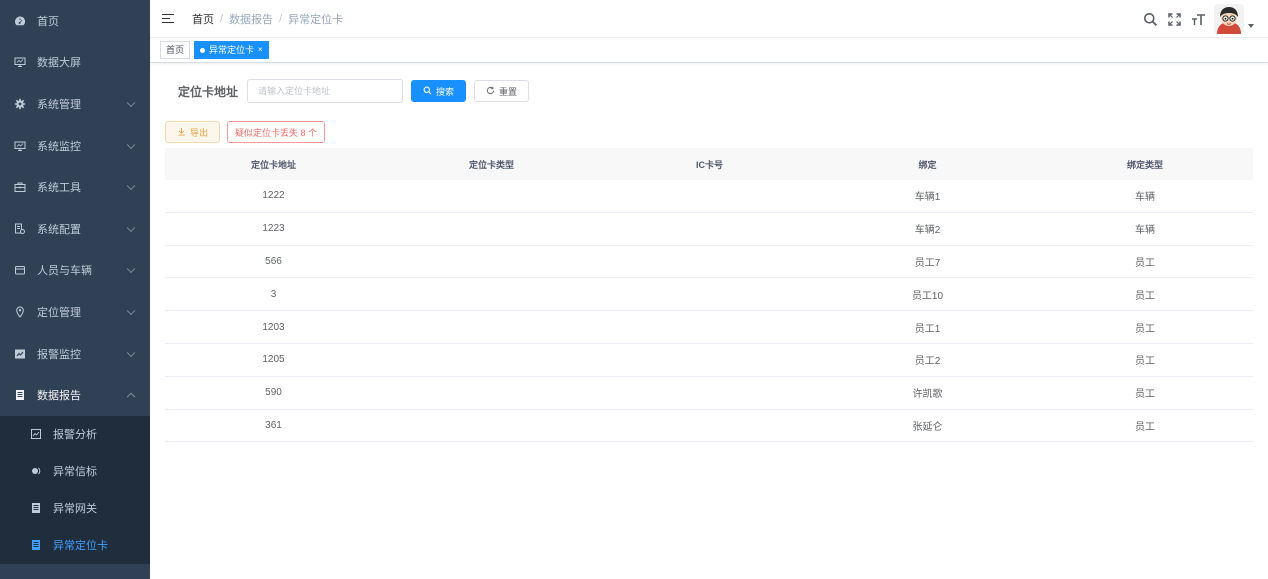 This screenshot has height=579, width=1268. I want to click on sidebar-subitem-alarm-analysis: 报警分析, so click(75, 434).